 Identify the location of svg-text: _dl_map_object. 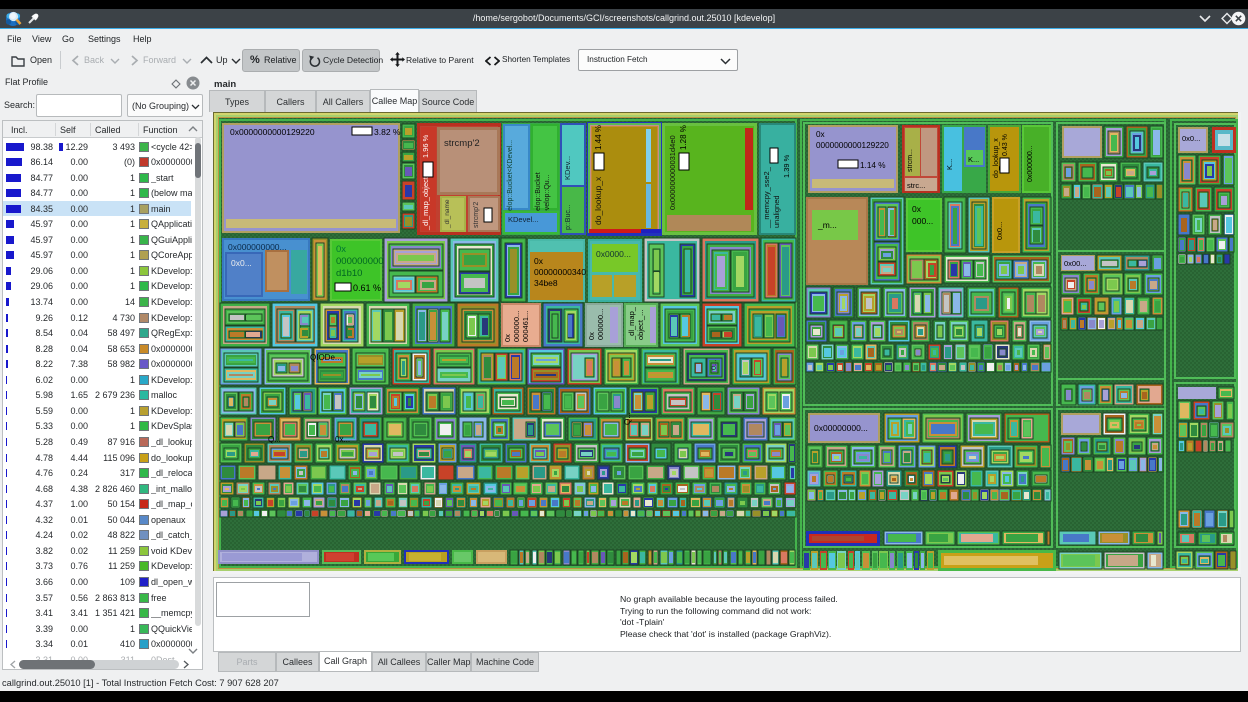
(425, 203).